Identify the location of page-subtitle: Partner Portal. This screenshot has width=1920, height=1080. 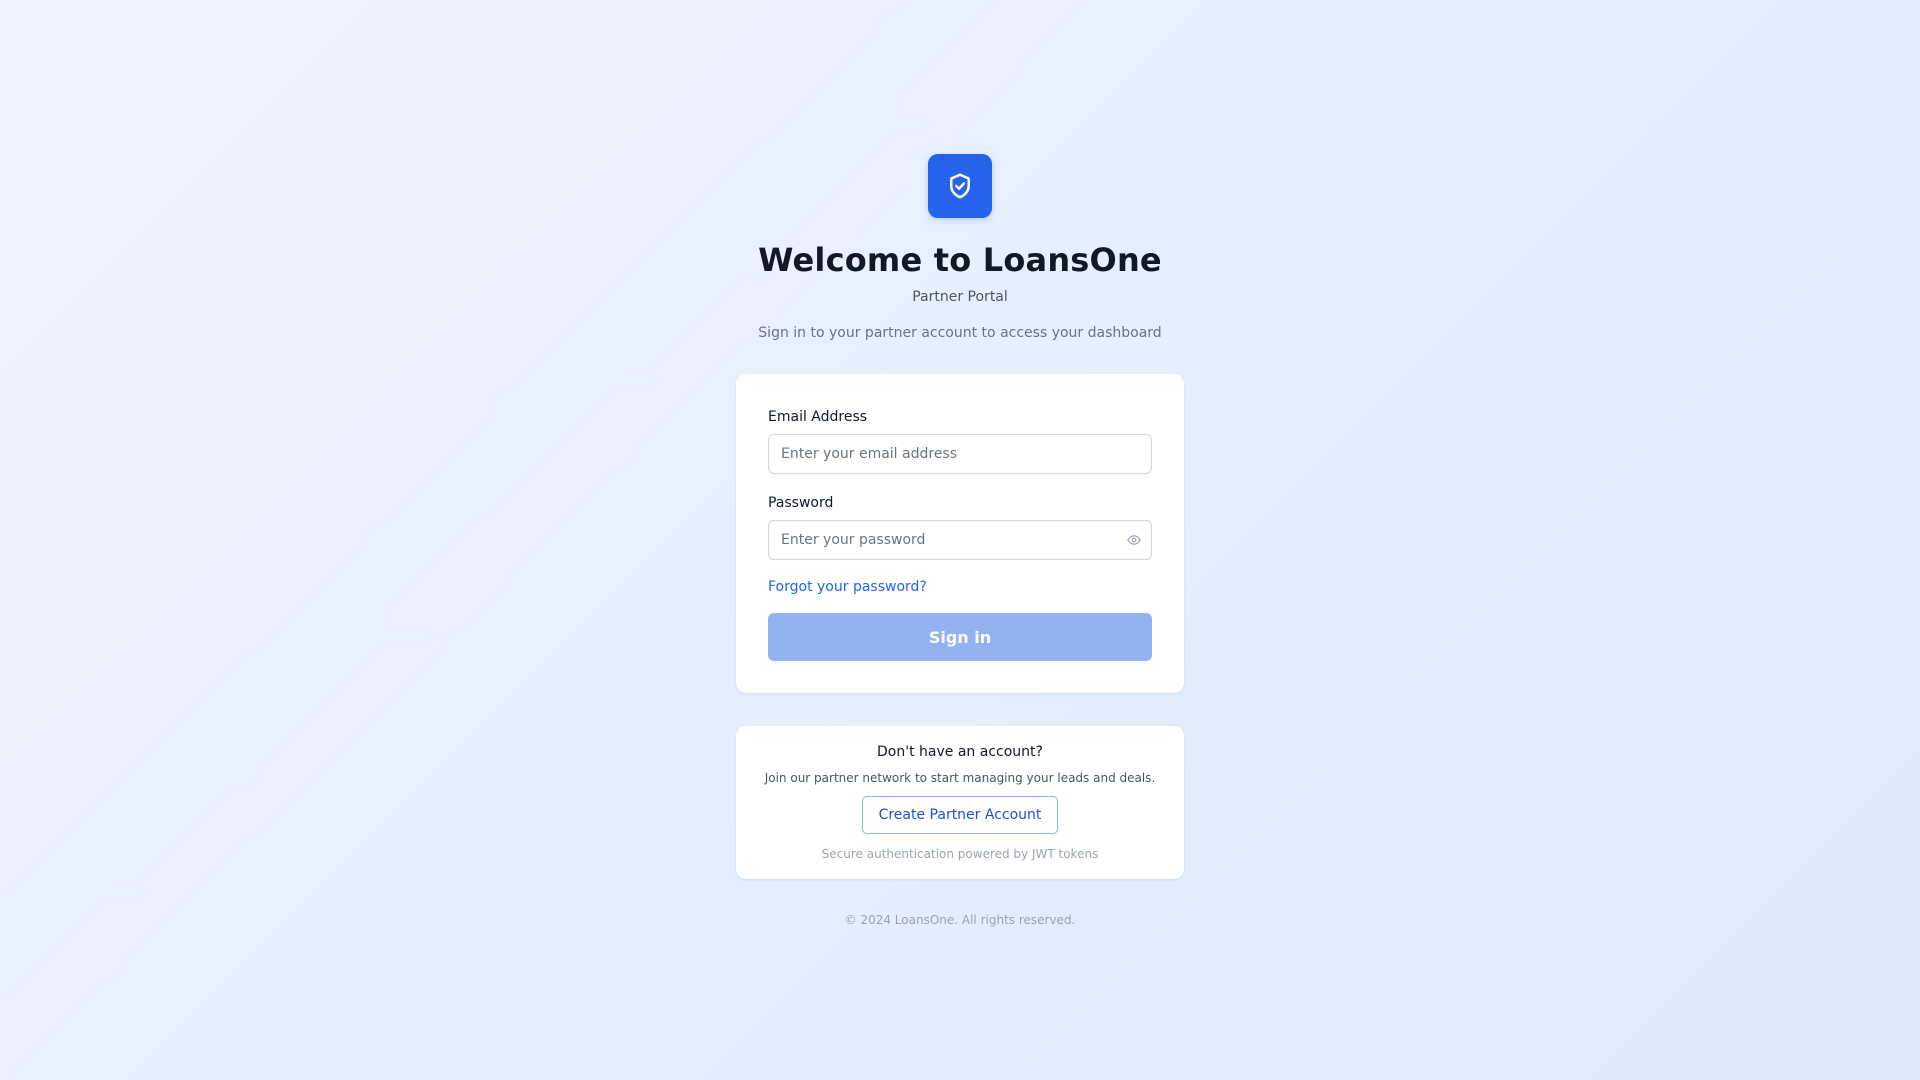
(960, 297).